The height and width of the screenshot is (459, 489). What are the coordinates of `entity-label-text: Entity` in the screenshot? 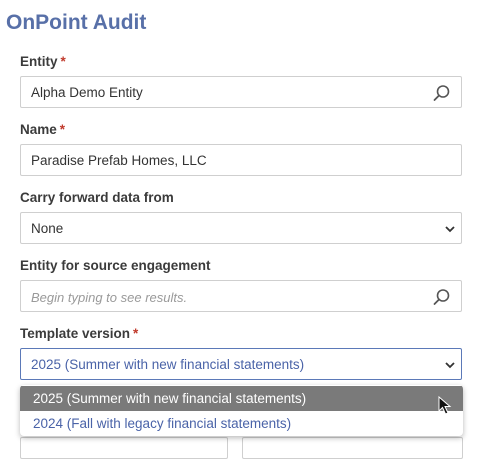 It's located at (39, 61).